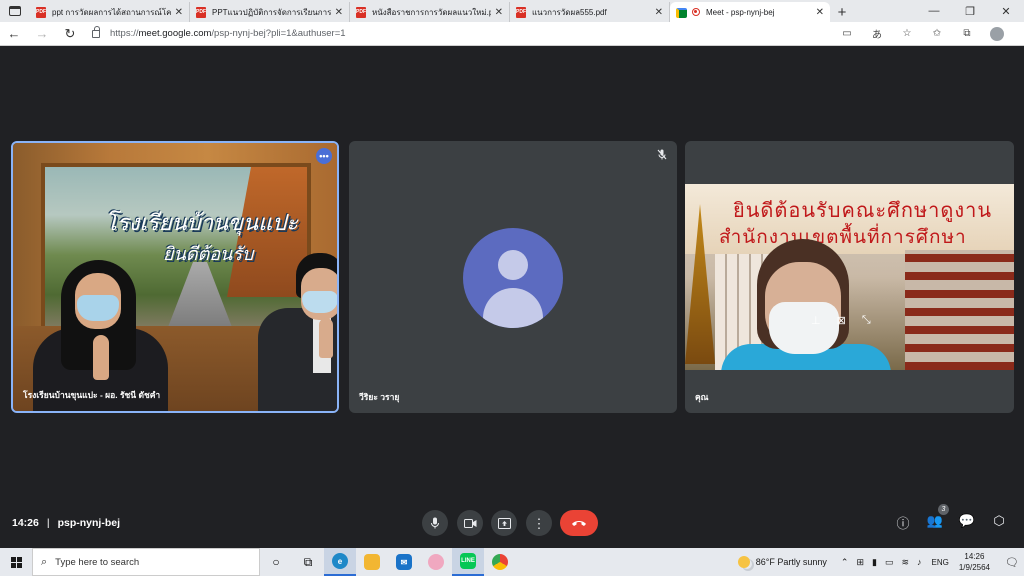  Describe the element at coordinates (379, 397) in the screenshot. I see `participant-name: วีริยะ วรายุ` at that location.